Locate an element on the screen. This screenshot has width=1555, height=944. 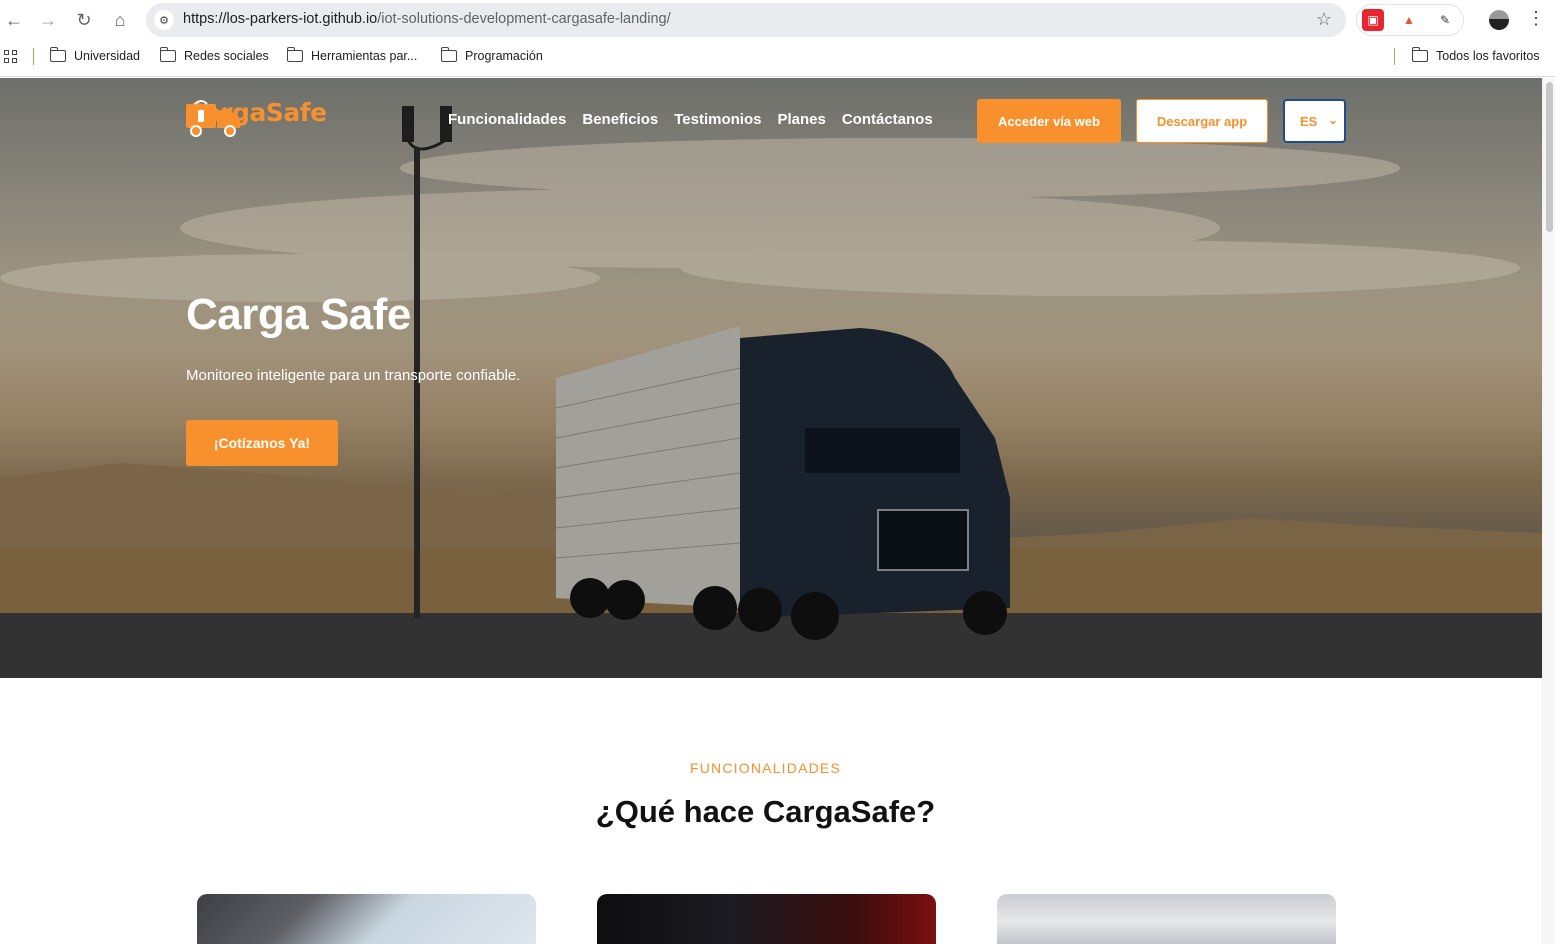
bookmark-all-favorites: Todos los favoritos is located at coordinates (1475, 55).